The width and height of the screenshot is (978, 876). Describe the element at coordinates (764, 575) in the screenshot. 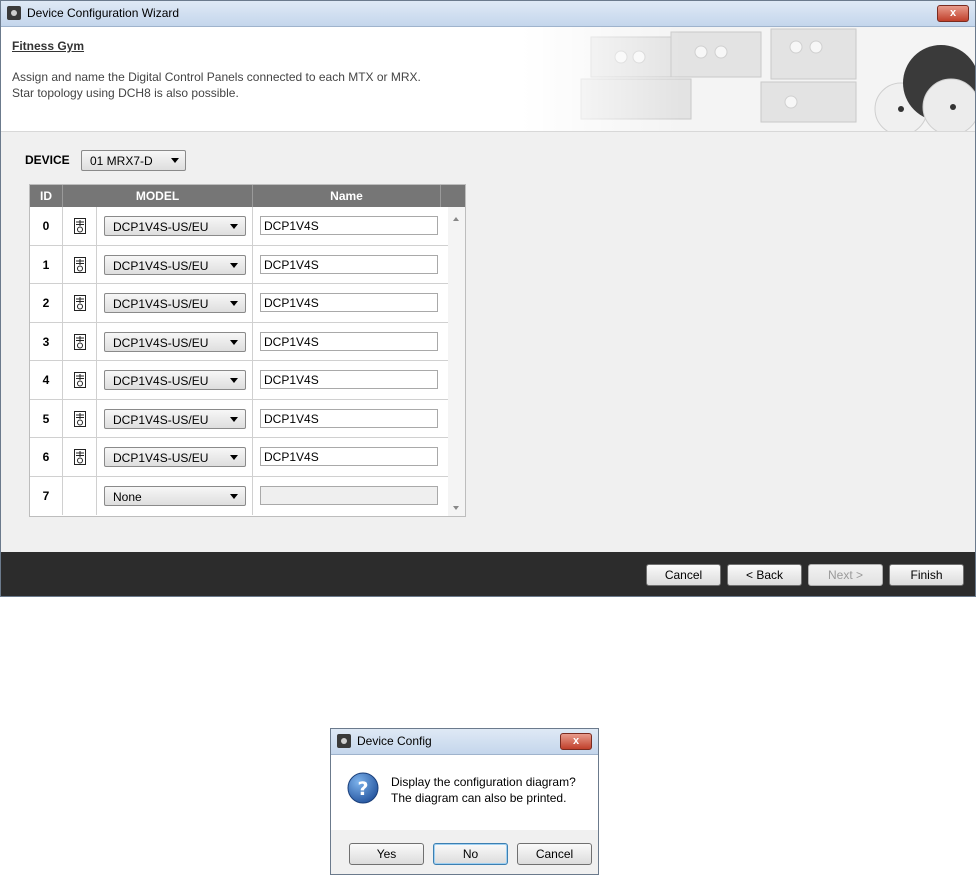

I see `back-button: < Back` at that location.